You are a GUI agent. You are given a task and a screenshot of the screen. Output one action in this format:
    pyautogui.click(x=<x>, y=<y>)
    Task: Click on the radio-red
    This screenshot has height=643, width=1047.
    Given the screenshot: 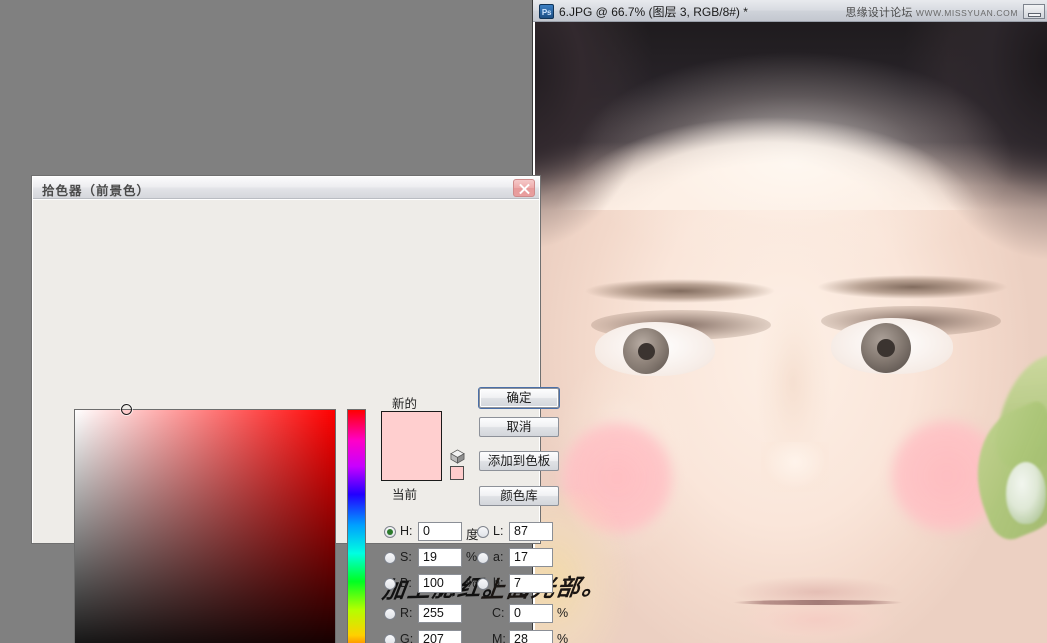 What is the action you would take?
    pyautogui.click(x=390, y=614)
    